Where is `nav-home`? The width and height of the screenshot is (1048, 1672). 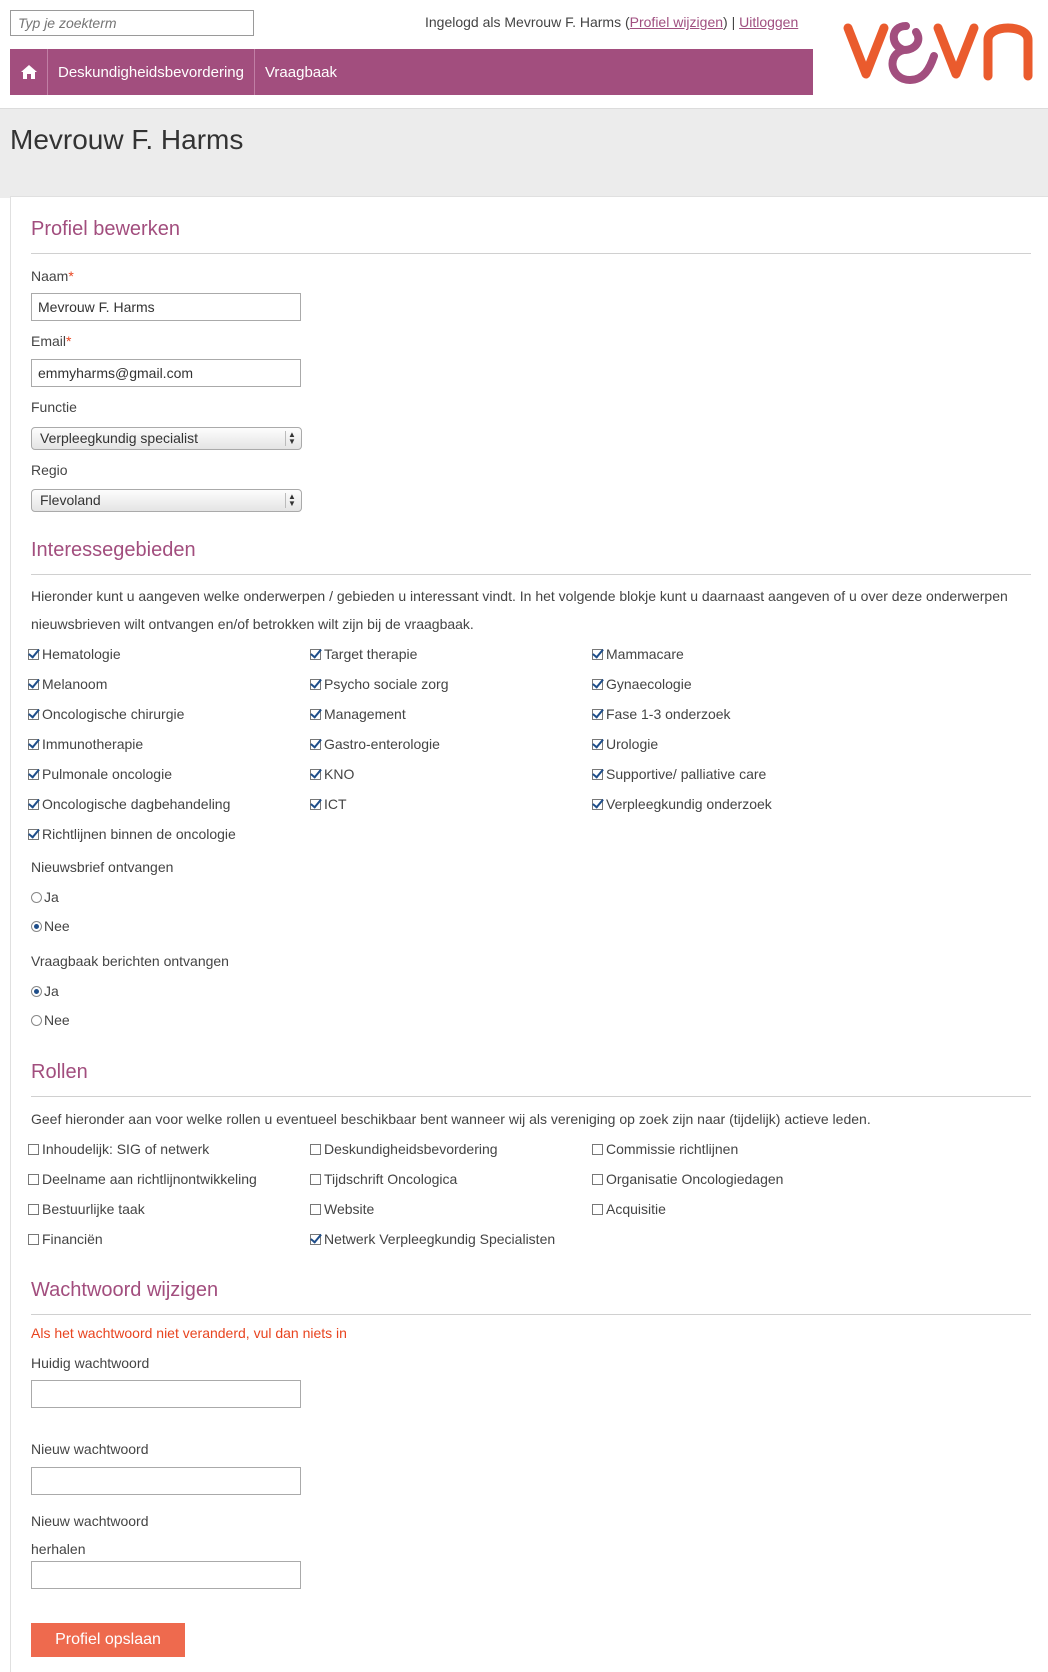
nav-home is located at coordinates (29, 72).